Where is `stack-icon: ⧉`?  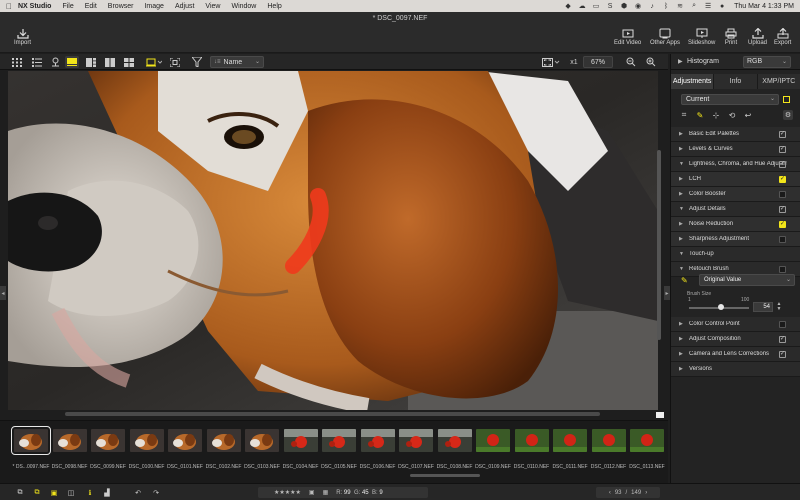 stack-icon: ⧉ is located at coordinates (20, 492).